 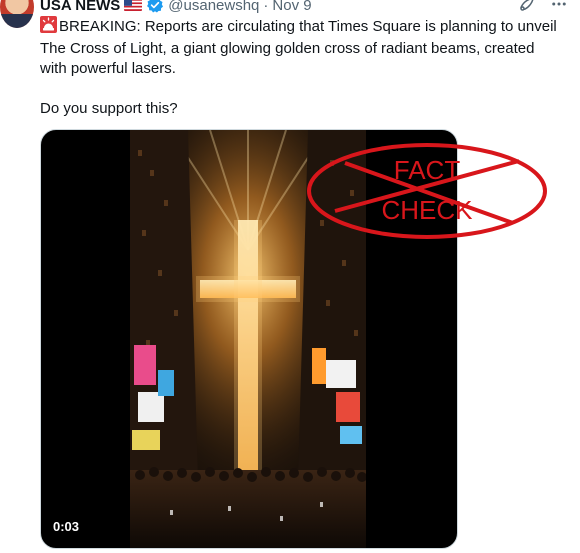 I want to click on grok-icon, so click(x=527, y=6).